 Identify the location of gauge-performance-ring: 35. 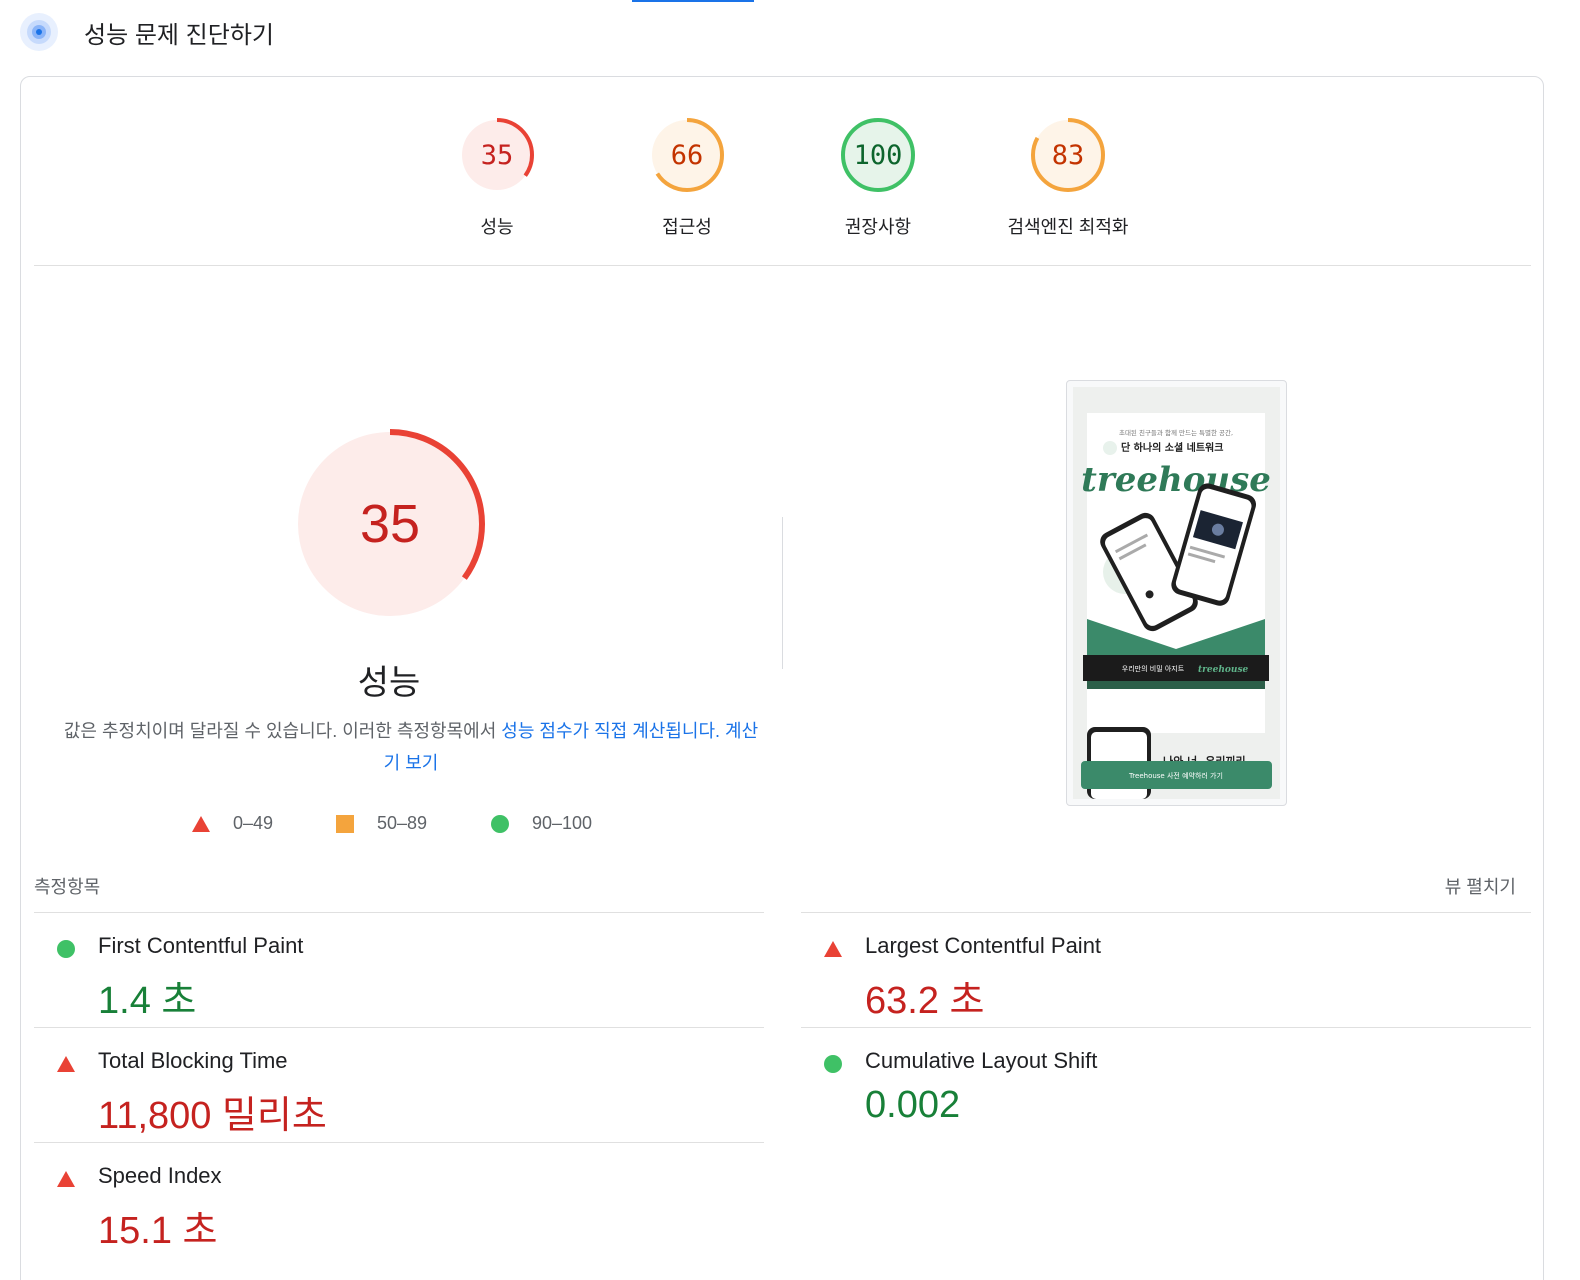
(497, 155).